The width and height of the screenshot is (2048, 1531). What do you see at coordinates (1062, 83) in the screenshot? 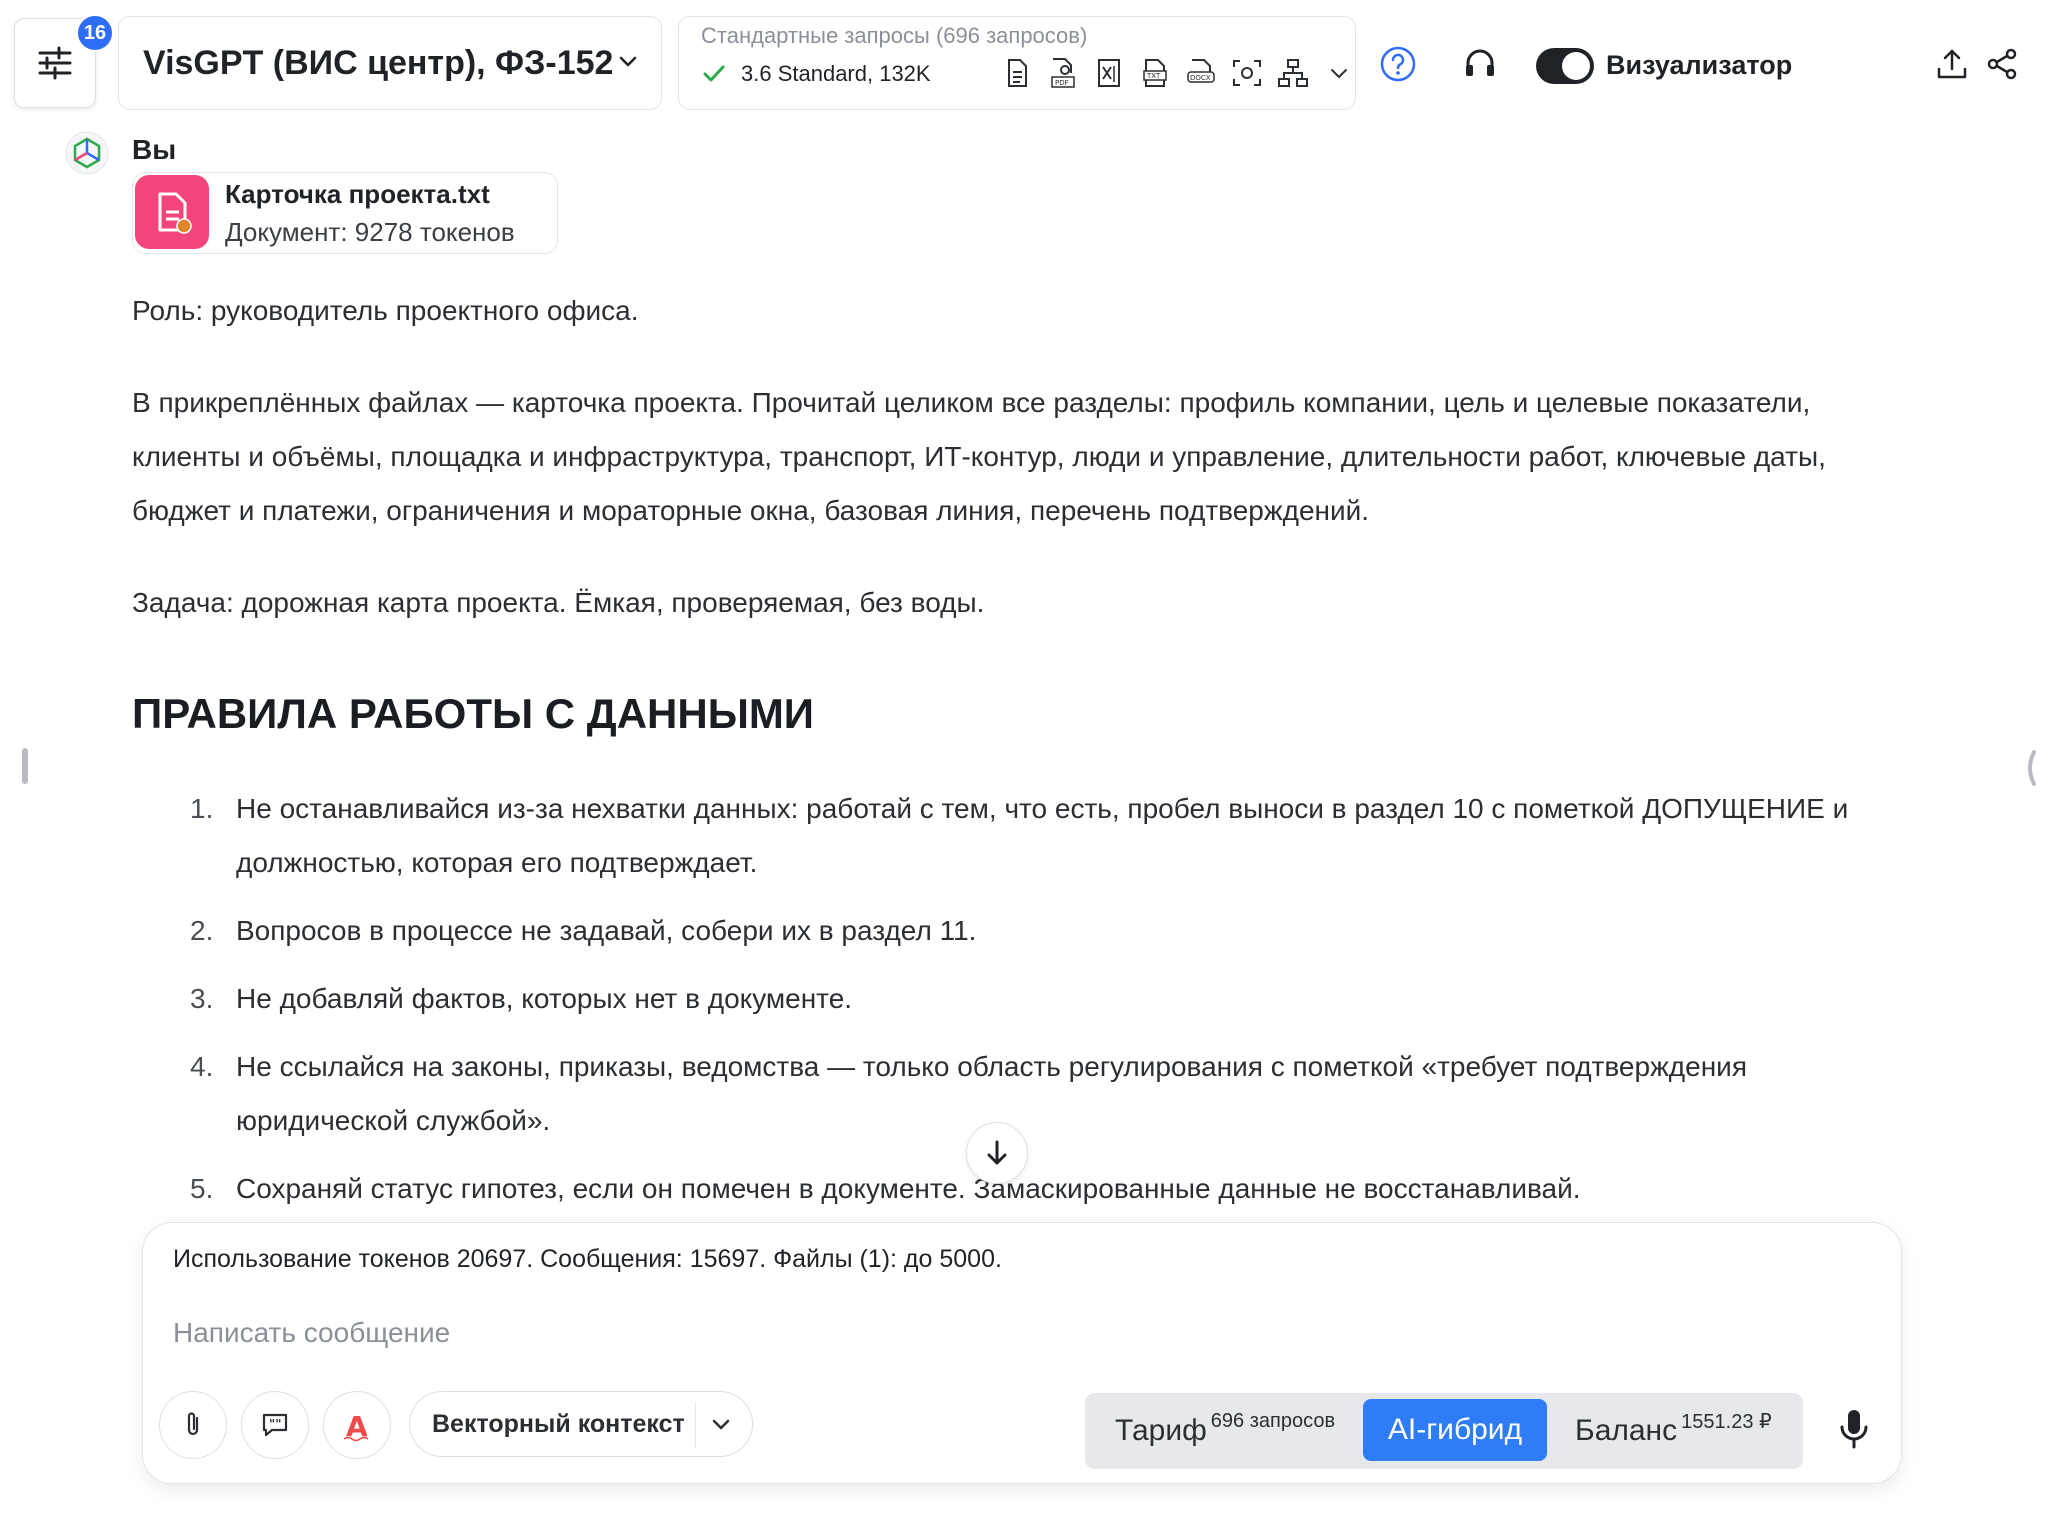
I see `svg-text: PDF` at bounding box center [1062, 83].